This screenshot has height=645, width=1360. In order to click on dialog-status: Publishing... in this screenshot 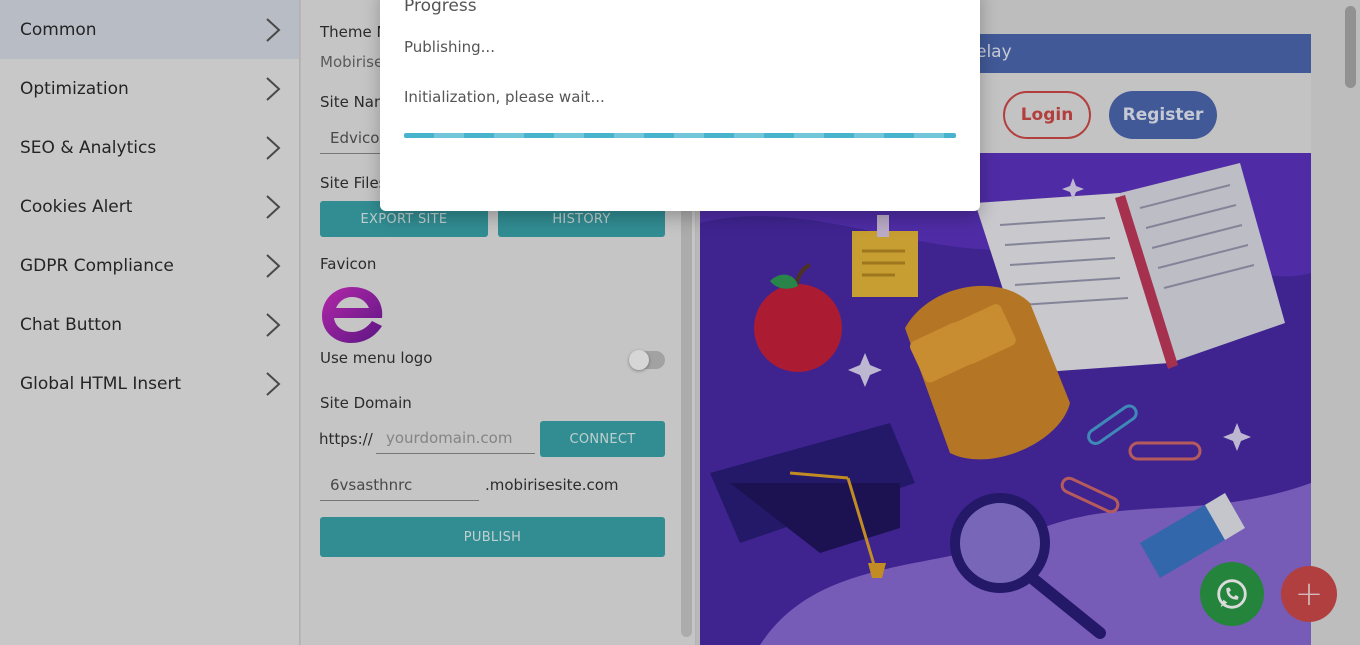, I will do `click(449, 47)`.